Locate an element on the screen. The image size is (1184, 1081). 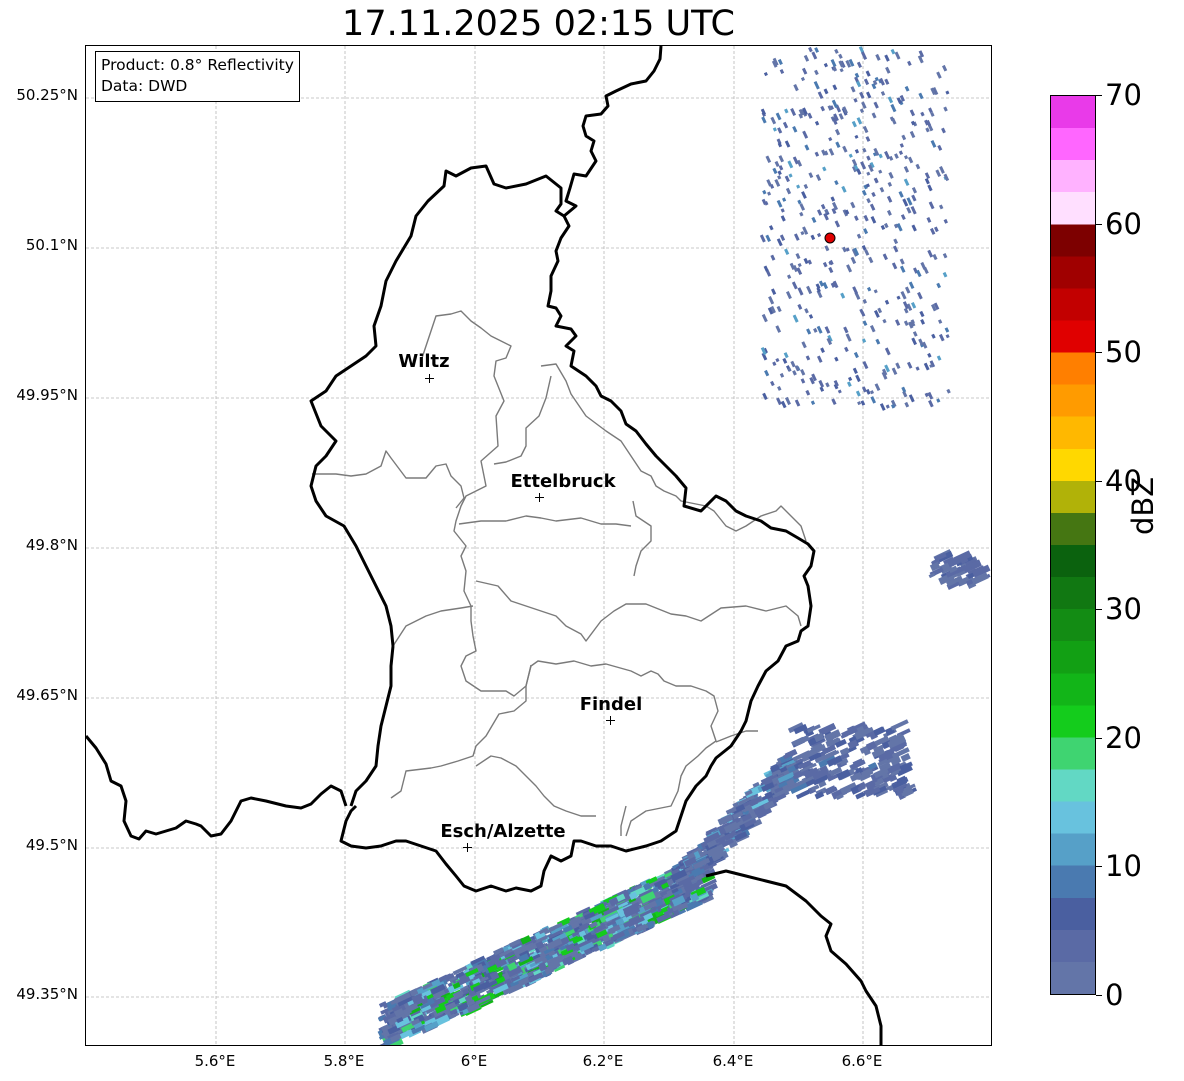
product-line: Product: 0.8° Reflectivity is located at coordinates (197, 65).